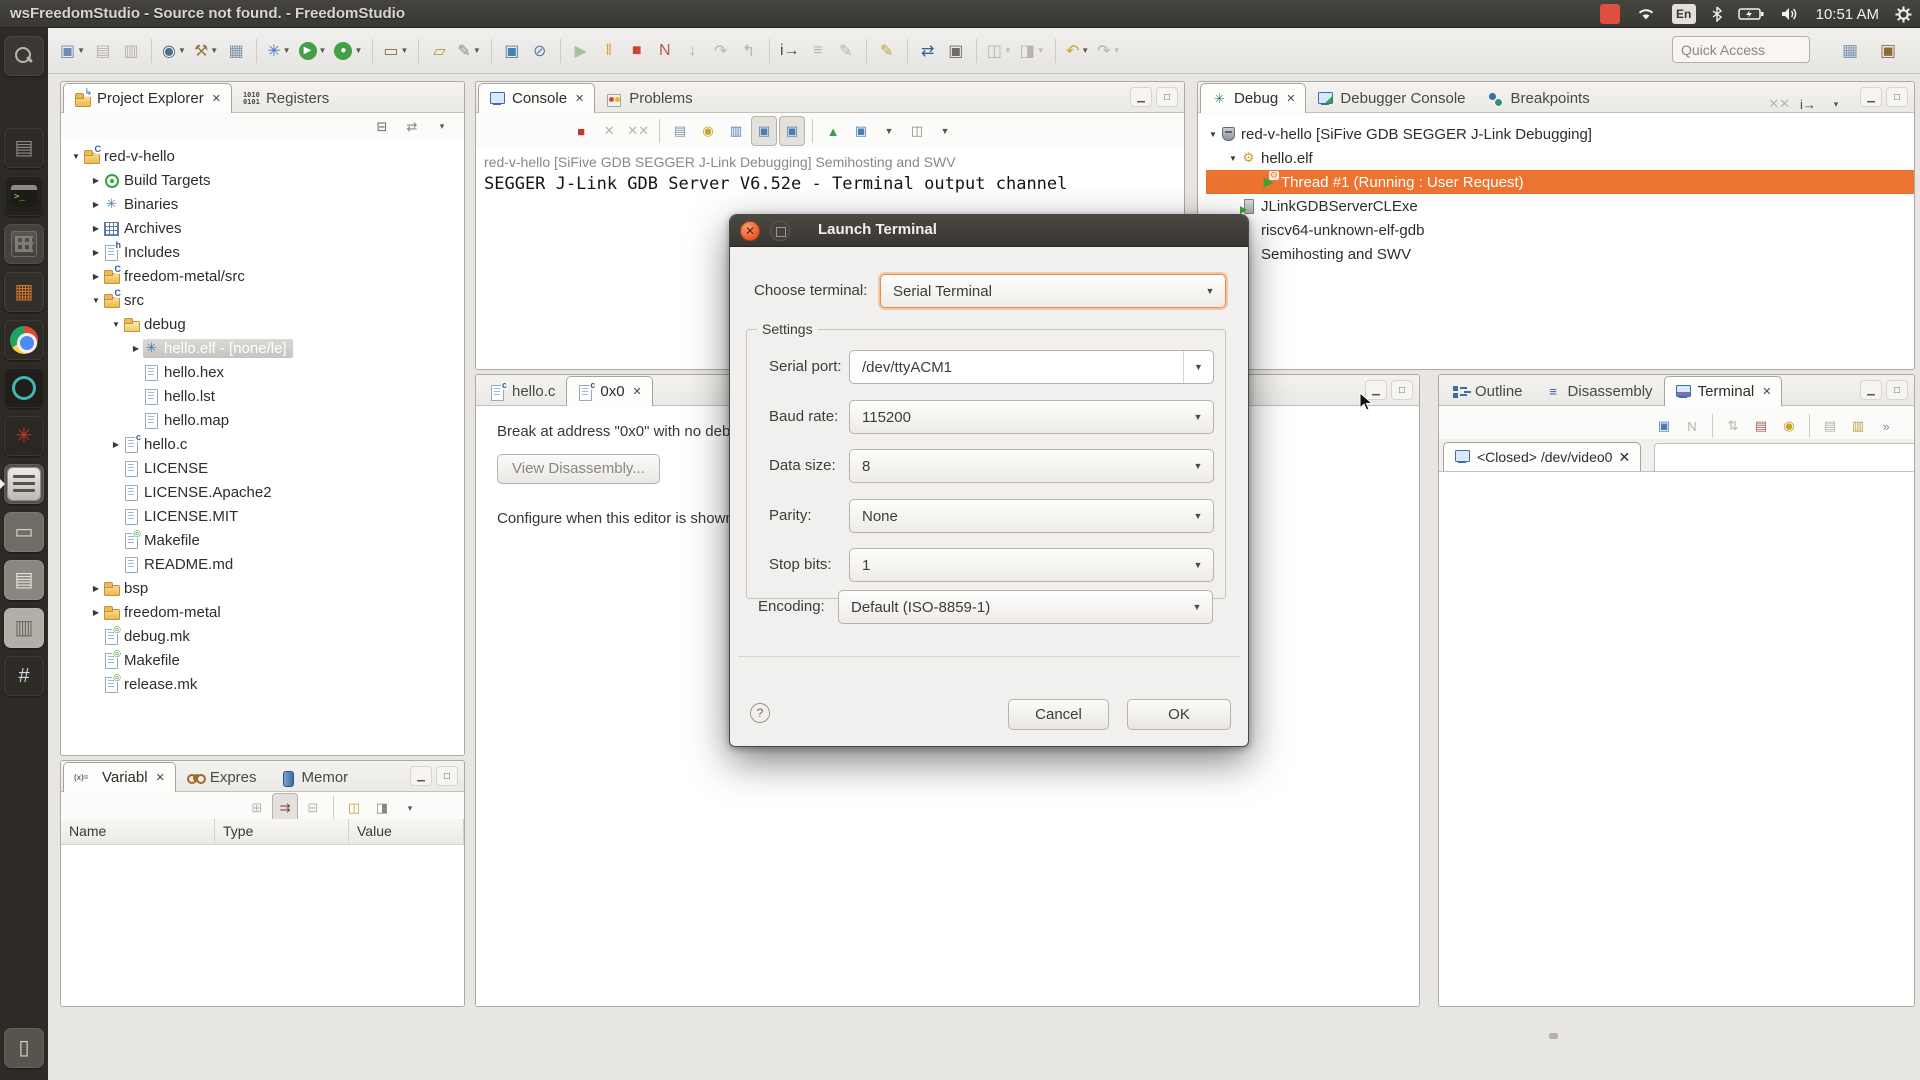 Image resolution: width=1920 pixels, height=1080 pixels. I want to click on open-terminal-button: ▣, so click(1664, 426).